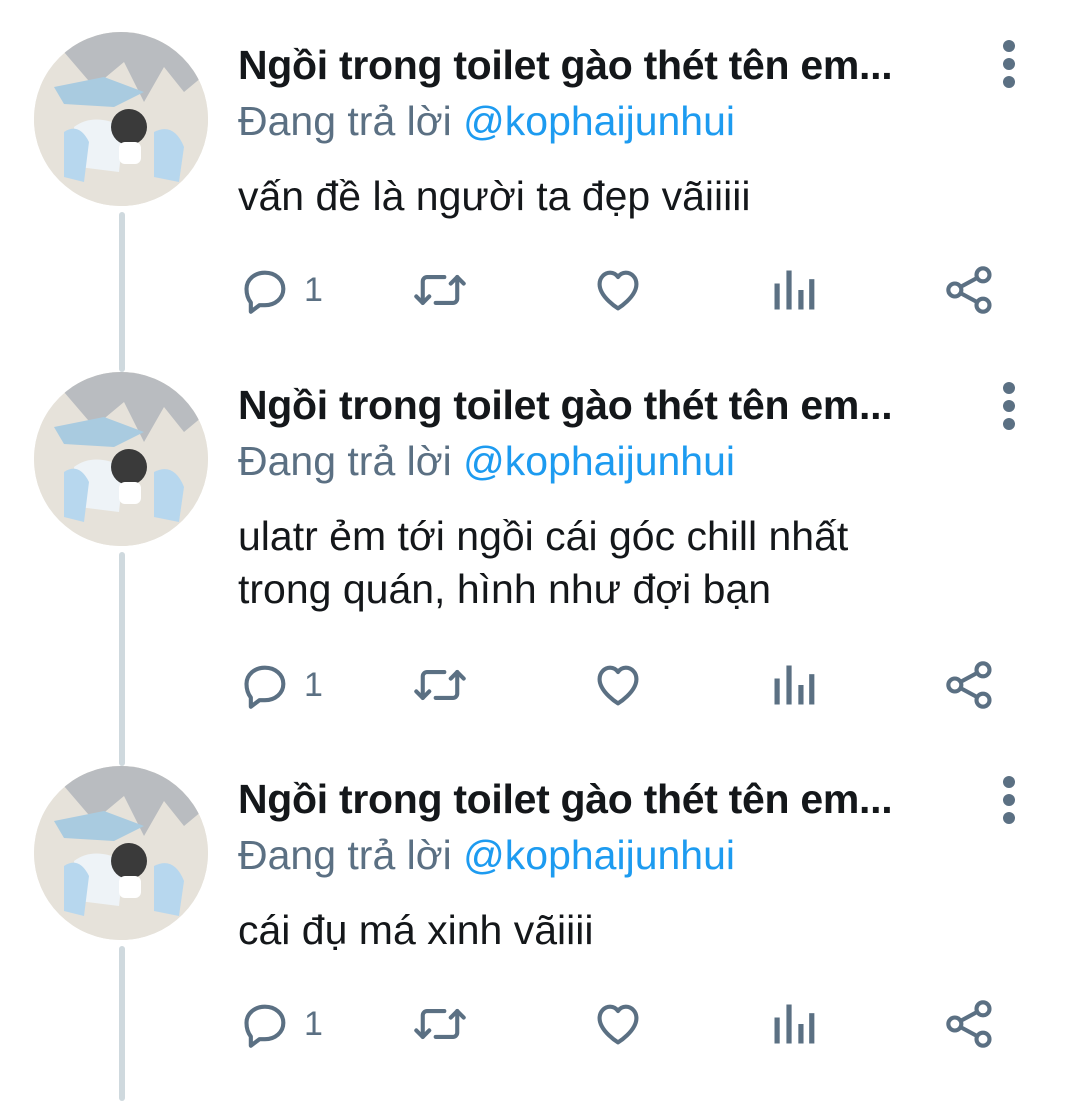  Describe the element at coordinates (416, 930) in the screenshot. I see `tweet-text-line: cái đụ má xinh vãiiii` at that location.